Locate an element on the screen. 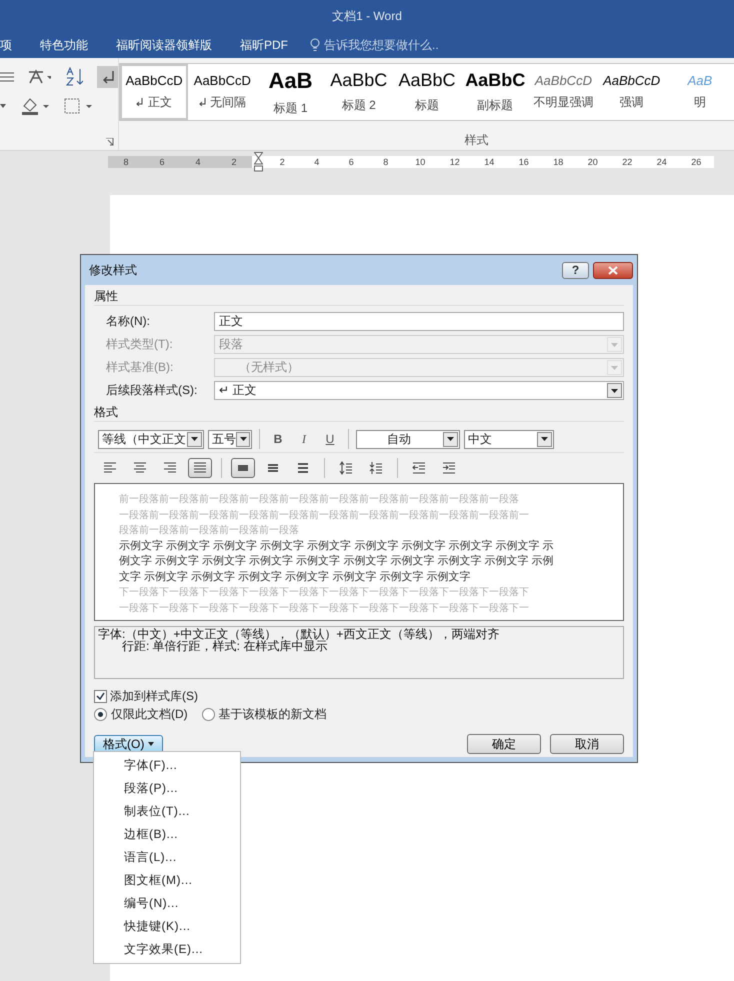  help-button: ? is located at coordinates (575, 270).